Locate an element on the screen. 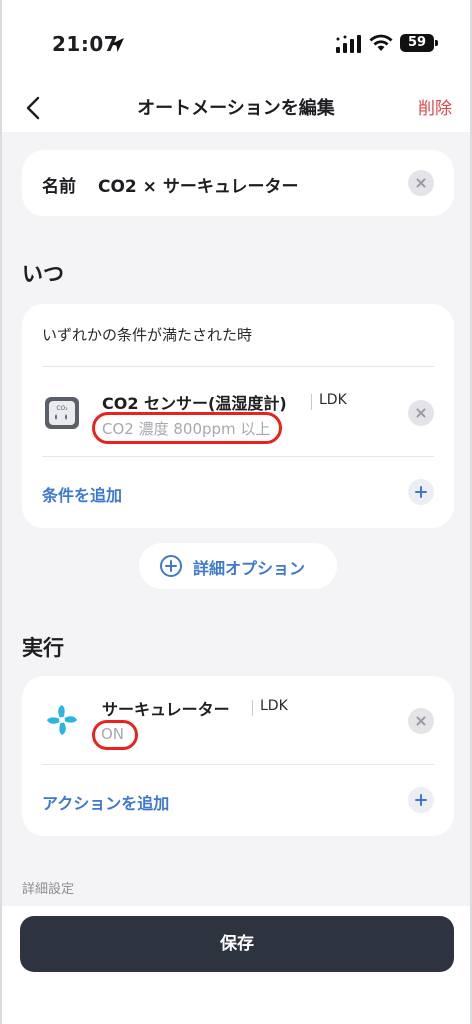 The width and height of the screenshot is (472, 1024). battery-icon: 59 is located at coordinates (419, 43).